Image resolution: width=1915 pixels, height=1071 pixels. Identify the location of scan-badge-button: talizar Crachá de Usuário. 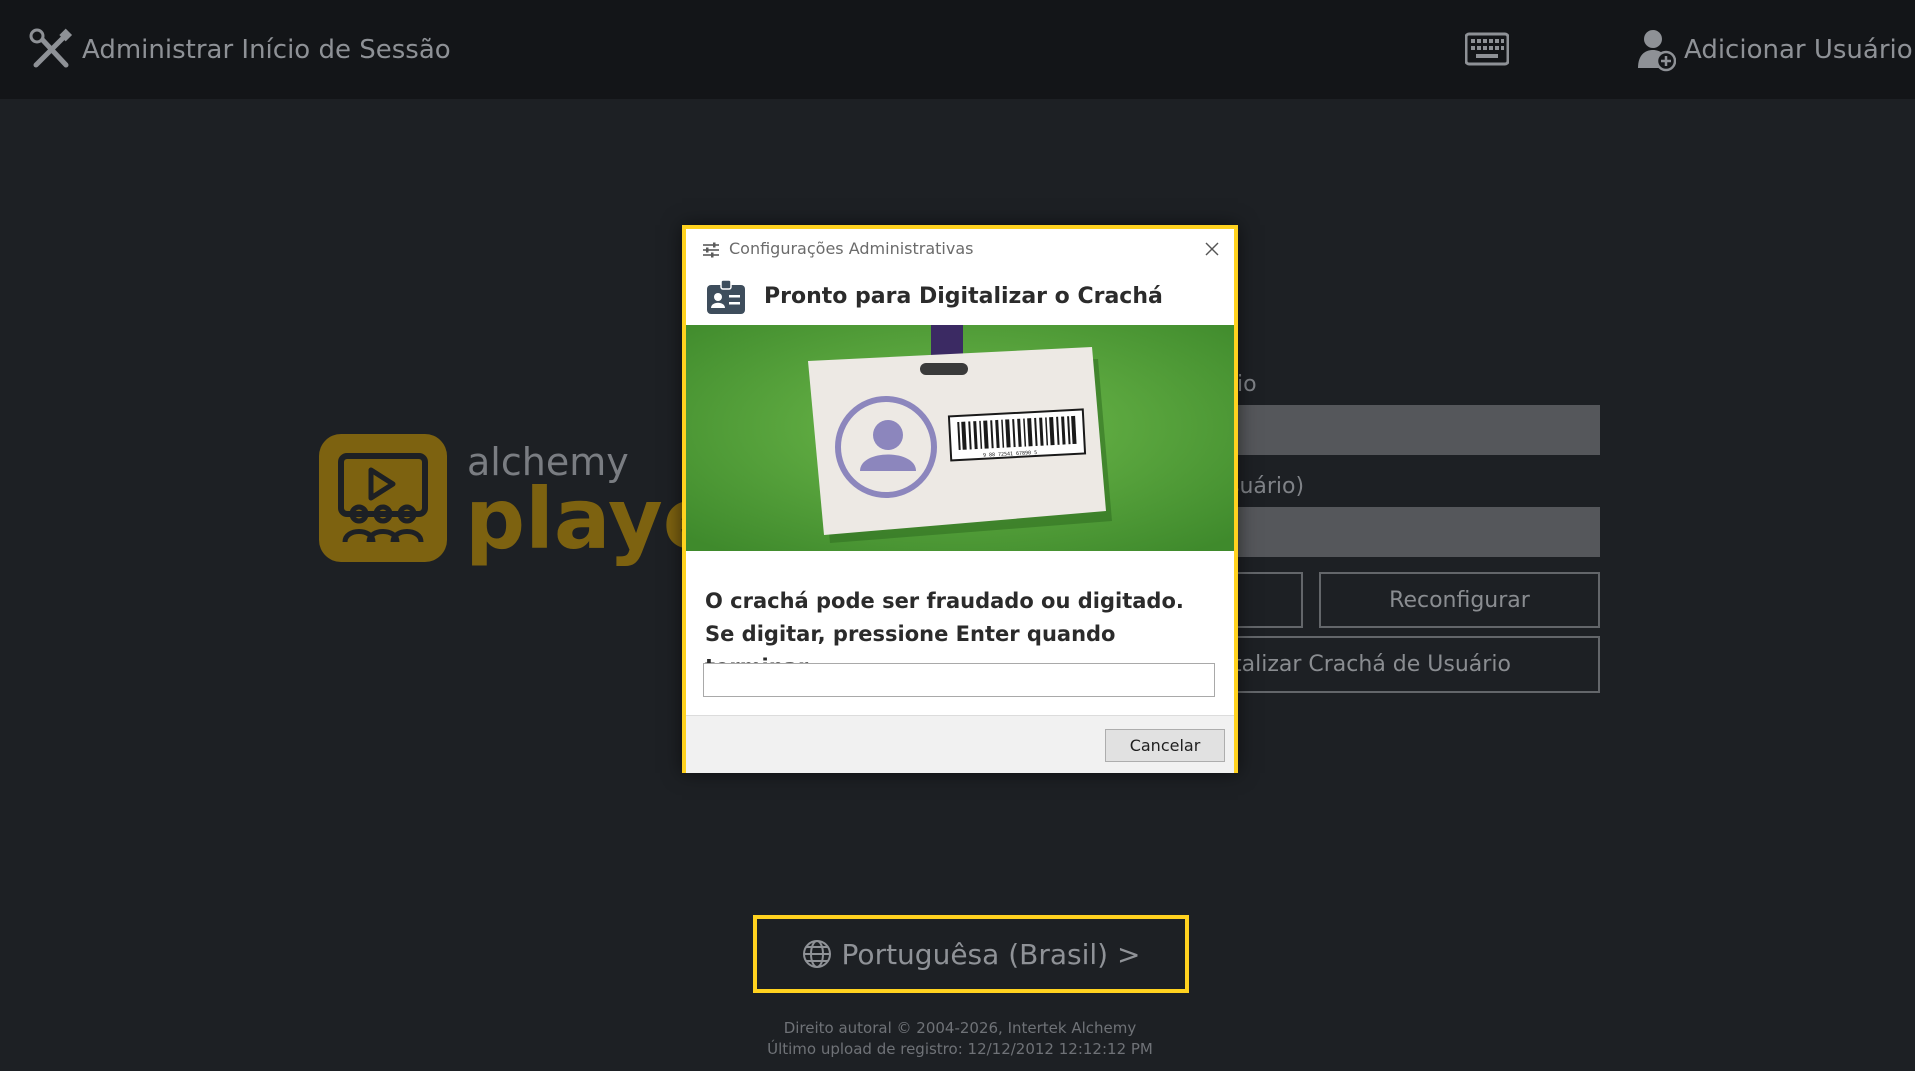
(1412, 664).